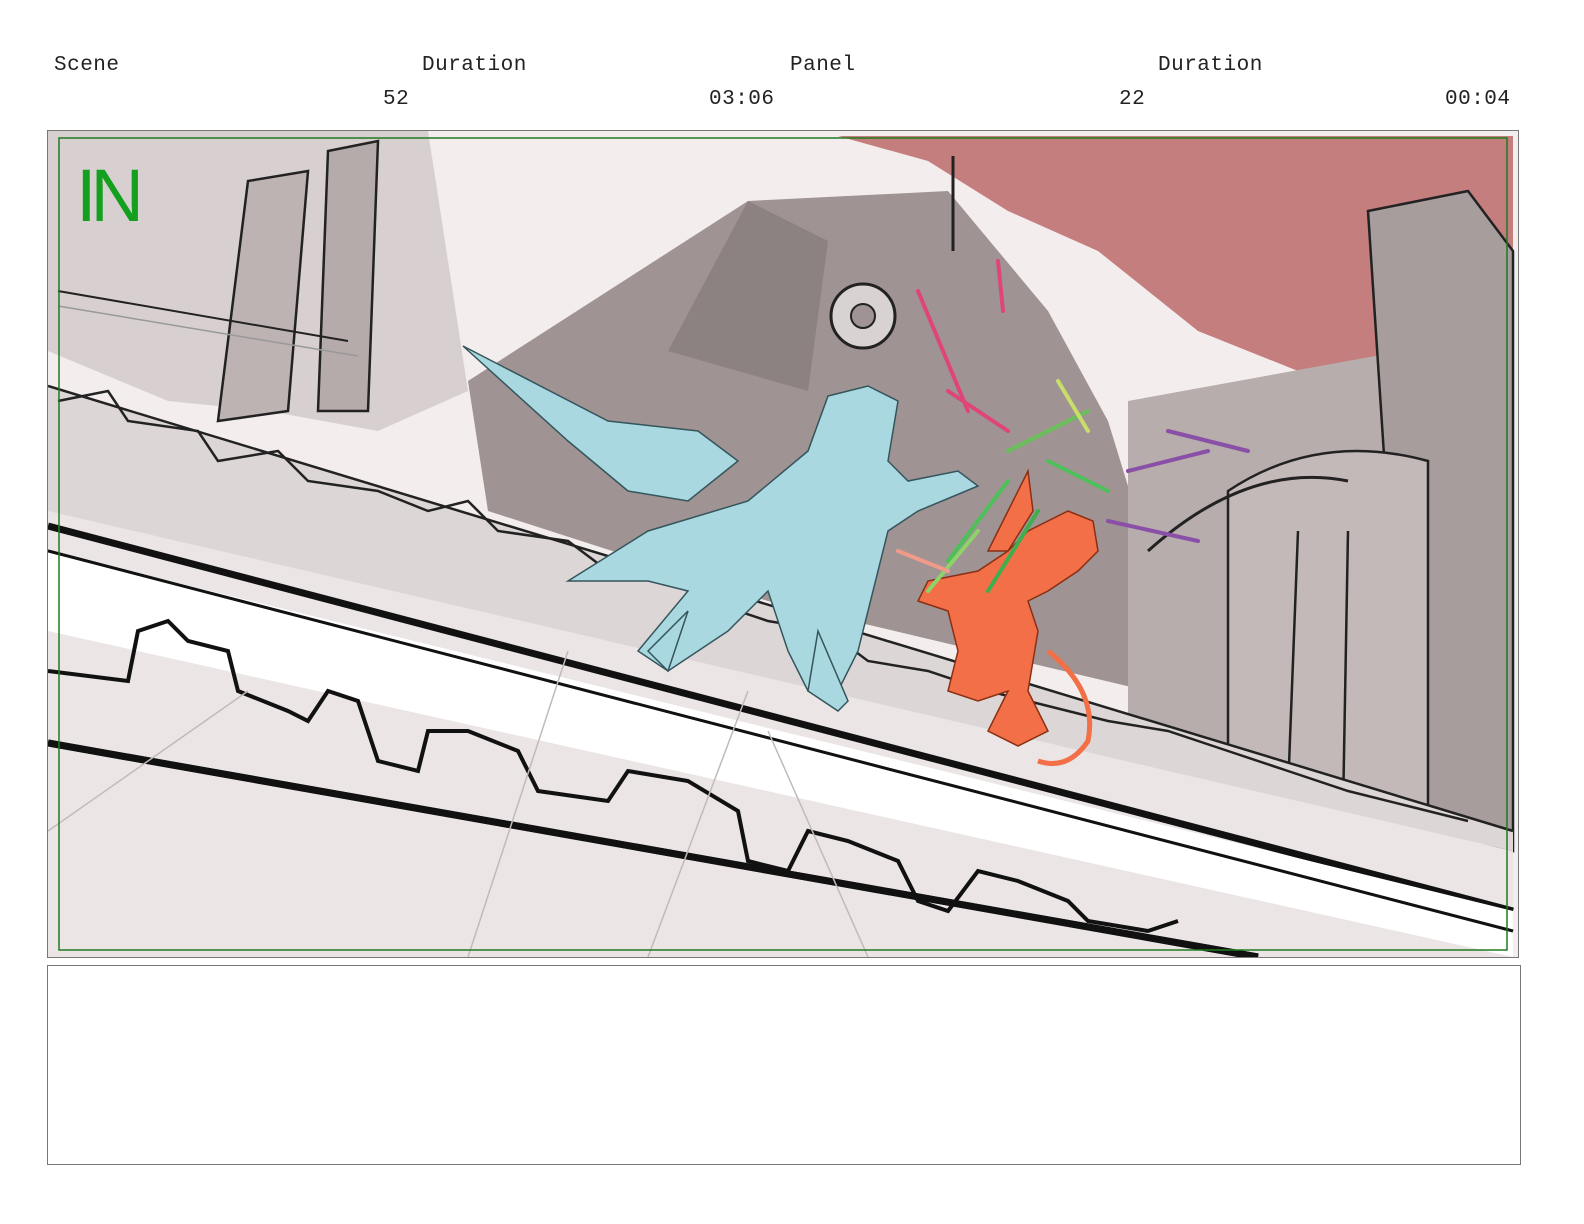  I want to click on panel-duration-value: 00:04, so click(1478, 99).